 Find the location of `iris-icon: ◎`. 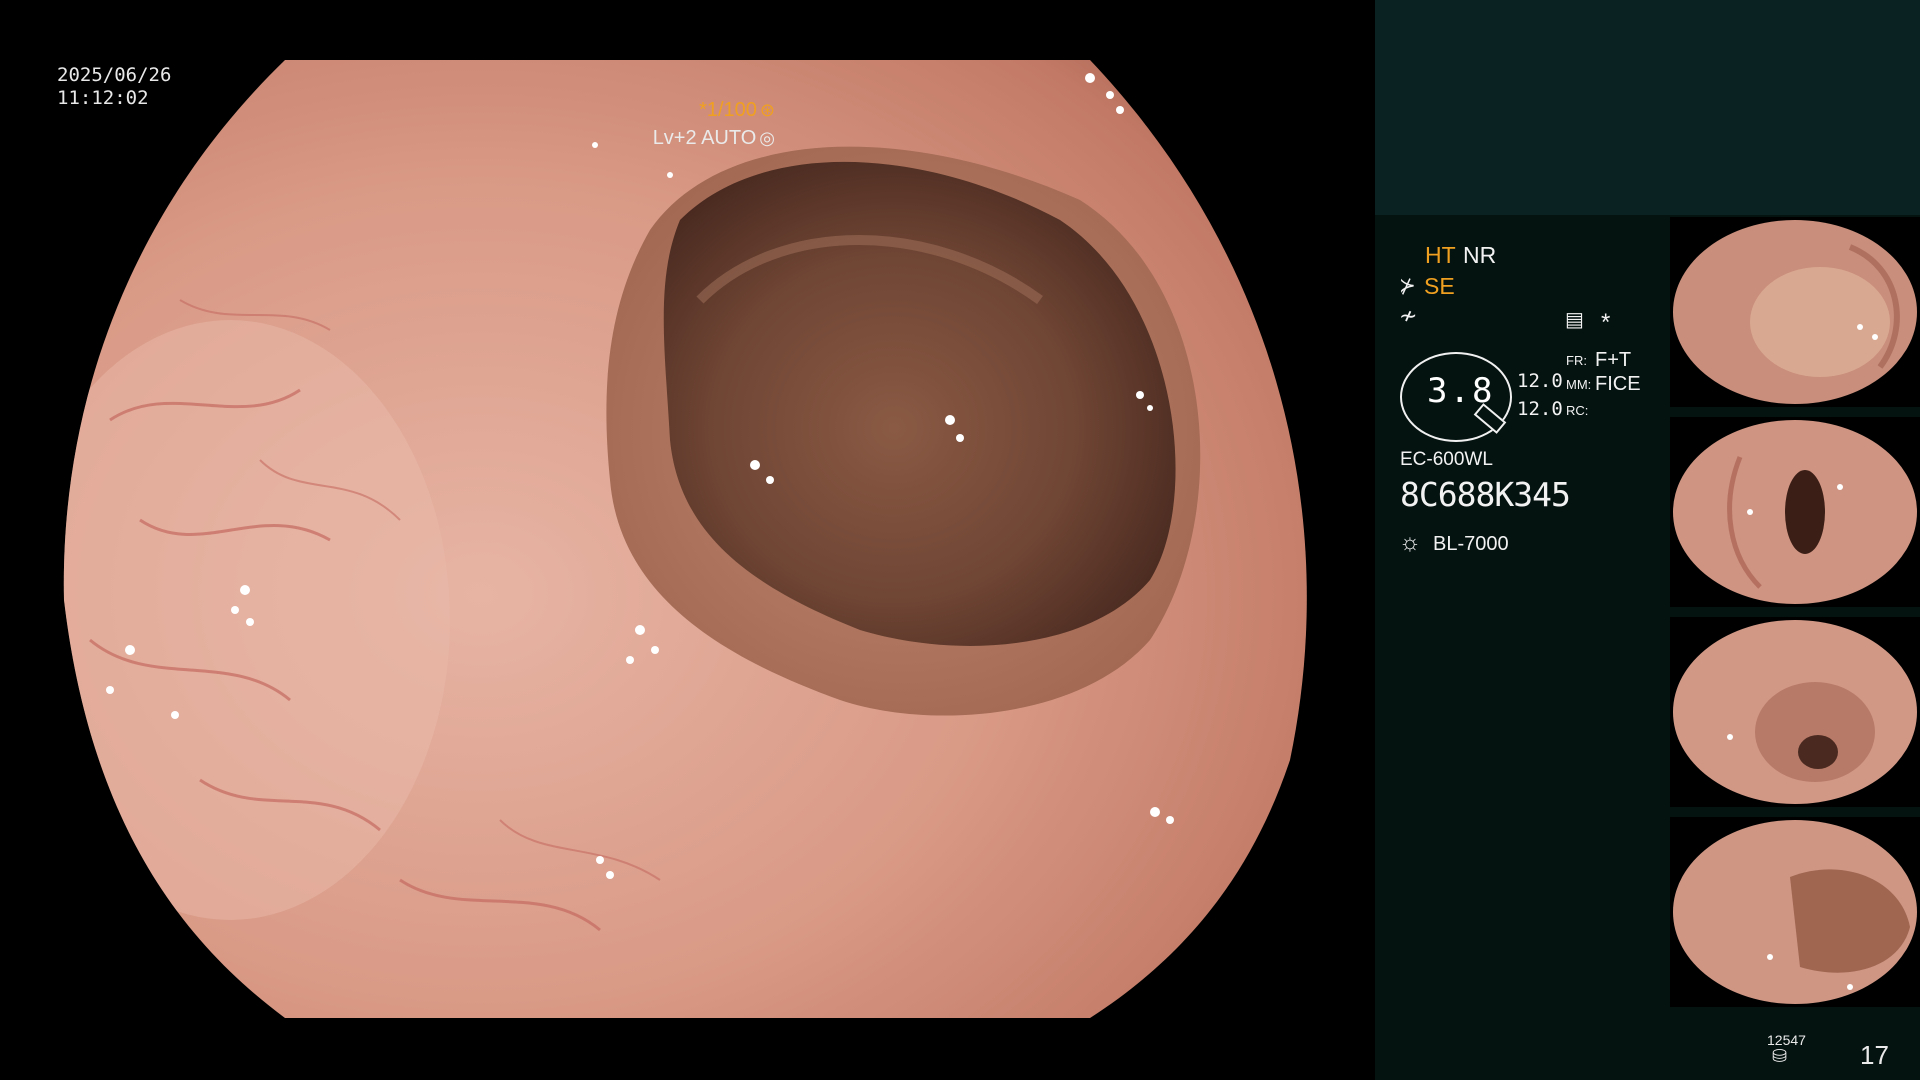

iris-icon: ◎ is located at coordinates (767, 138).